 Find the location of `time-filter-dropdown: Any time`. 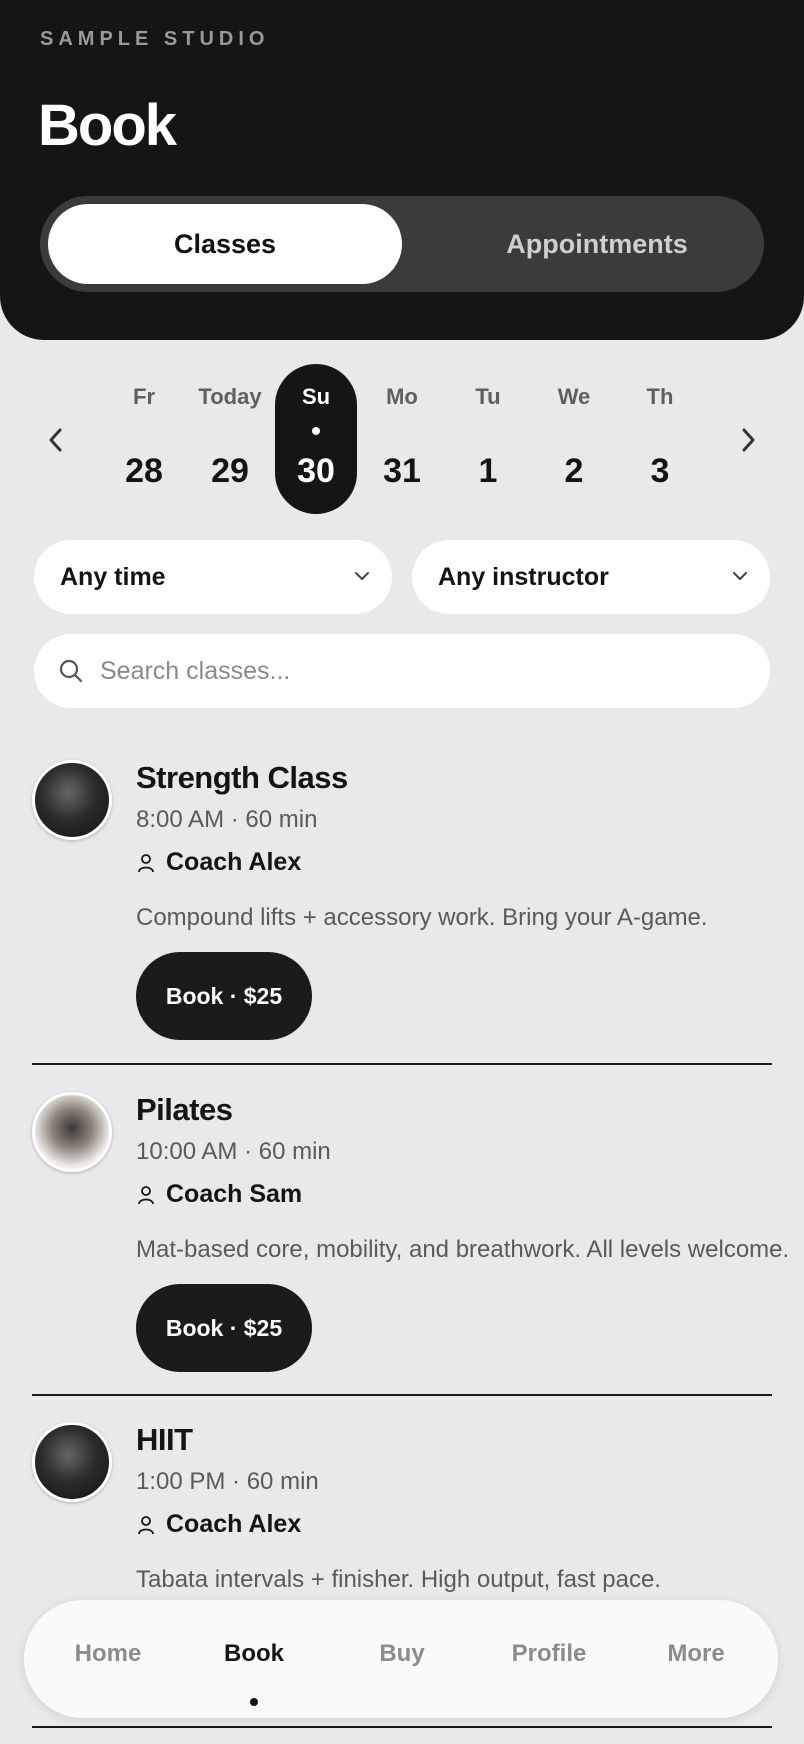

time-filter-dropdown: Any time is located at coordinates (213, 577).